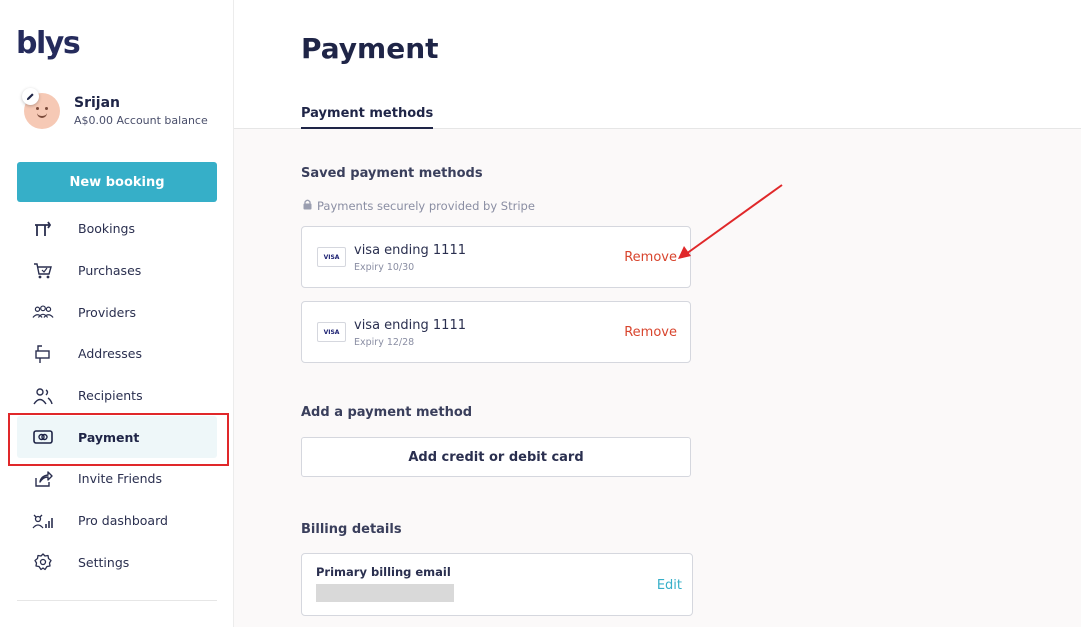  What do you see at coordinates (43, 521) in the screenshot?
I see `pro-dashboard-icon` at bounding box center [43, 521].